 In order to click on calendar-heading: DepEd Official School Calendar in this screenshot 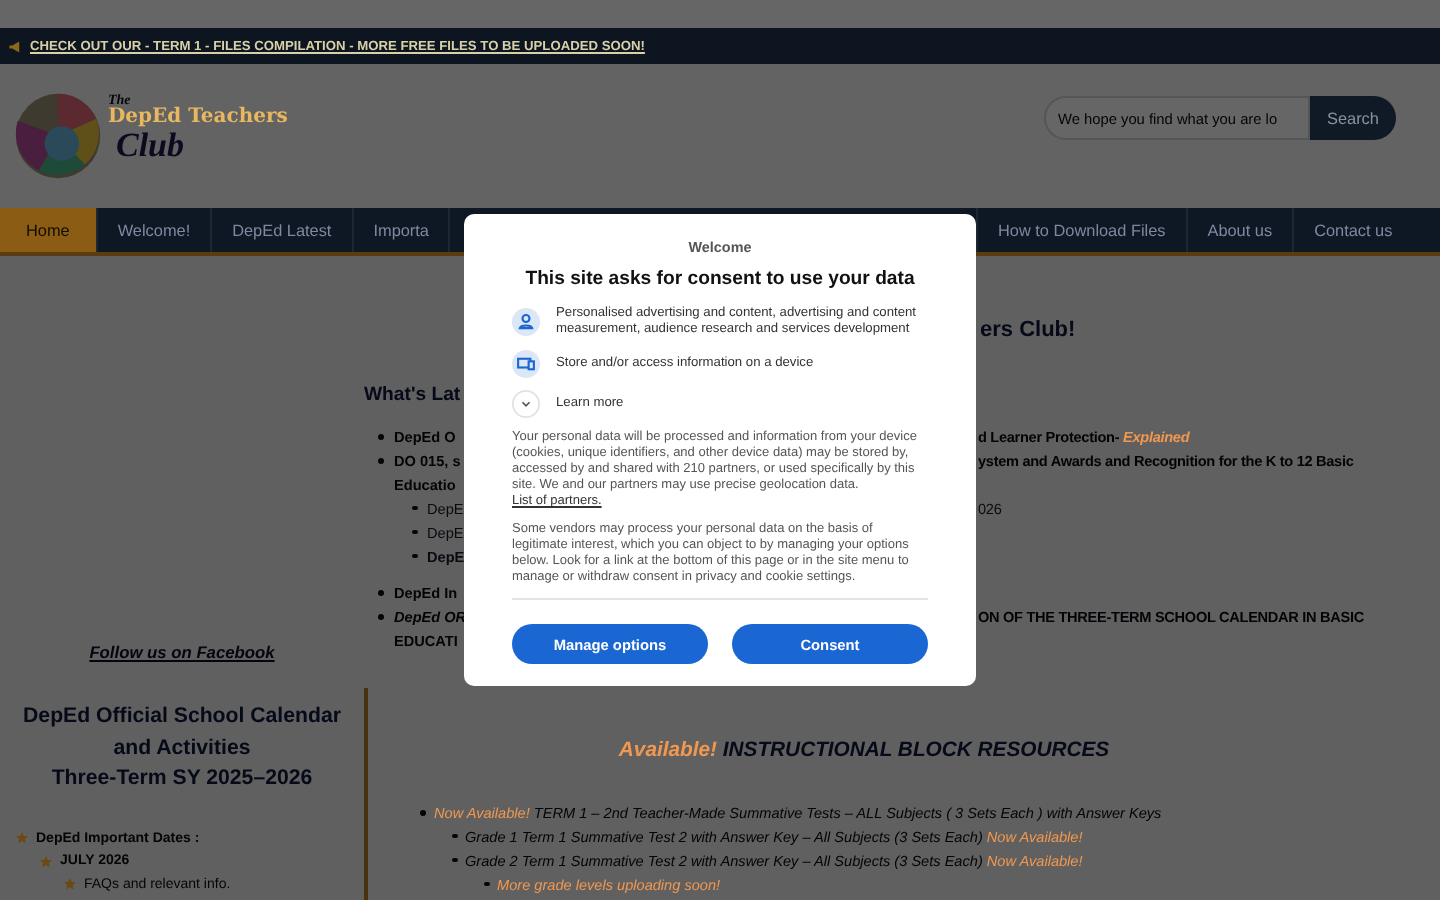, I will do `click(182, 717)`.